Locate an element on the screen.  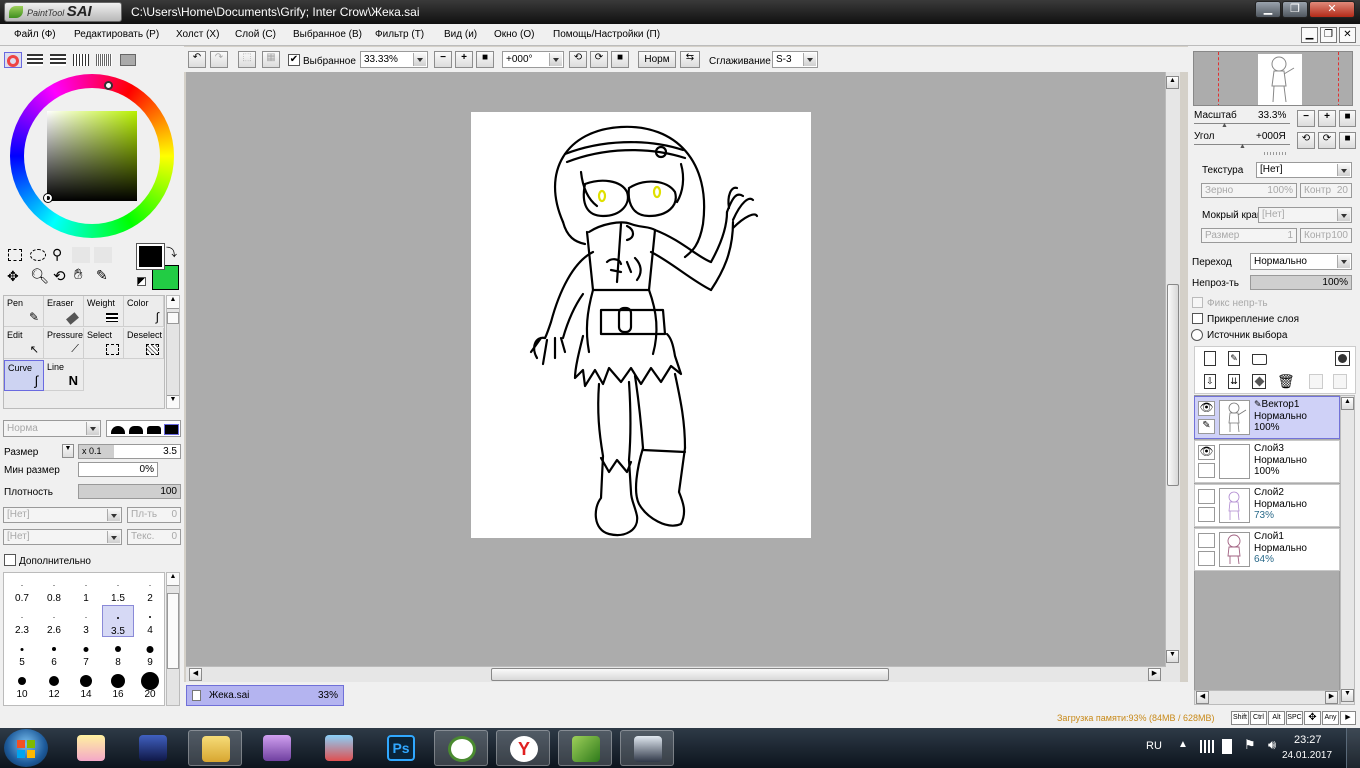
tool-pen: Pen ✎ is located at coordinates (24, 311).